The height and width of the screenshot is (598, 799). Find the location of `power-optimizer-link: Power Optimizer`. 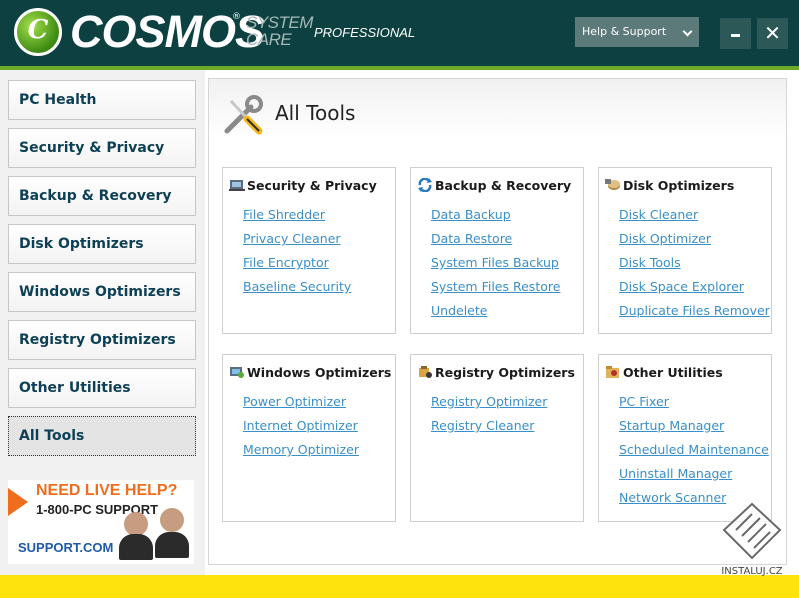

power-optimizer-link: Power Optimizer is located at coordinates (294, 401).